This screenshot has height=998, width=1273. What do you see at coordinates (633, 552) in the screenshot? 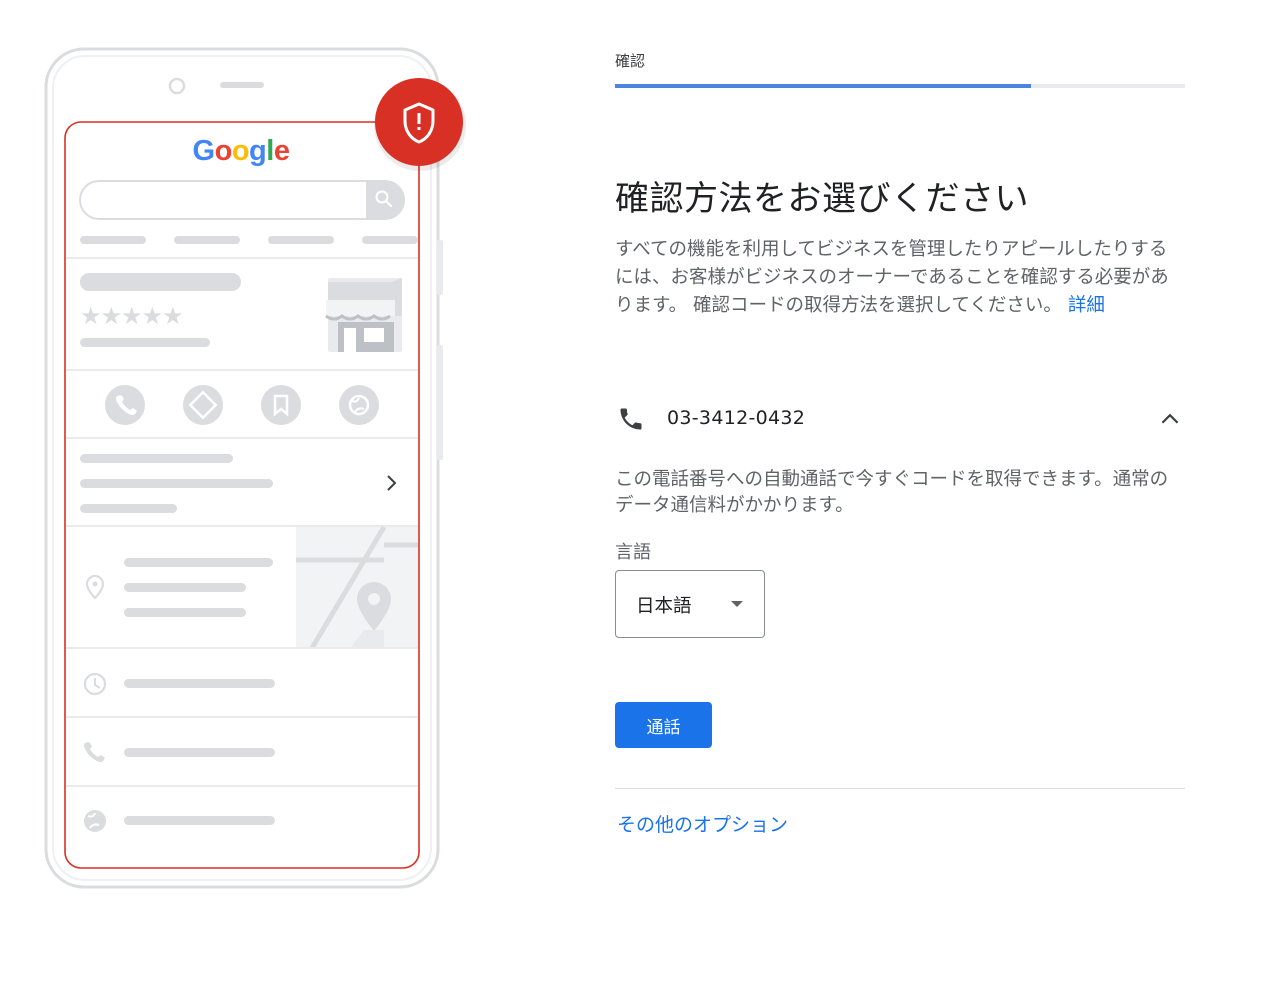
I see `language-label: 言語` at bounding box center [633, 552].